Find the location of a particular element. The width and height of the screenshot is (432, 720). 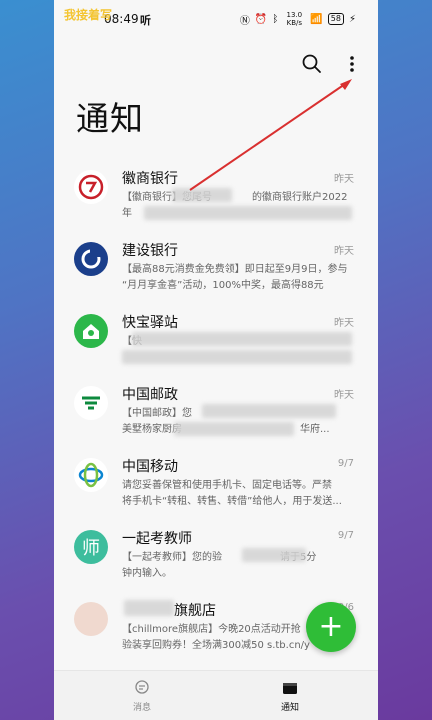

huishang-bank-logo-icon is located at coordinates (91, 187).